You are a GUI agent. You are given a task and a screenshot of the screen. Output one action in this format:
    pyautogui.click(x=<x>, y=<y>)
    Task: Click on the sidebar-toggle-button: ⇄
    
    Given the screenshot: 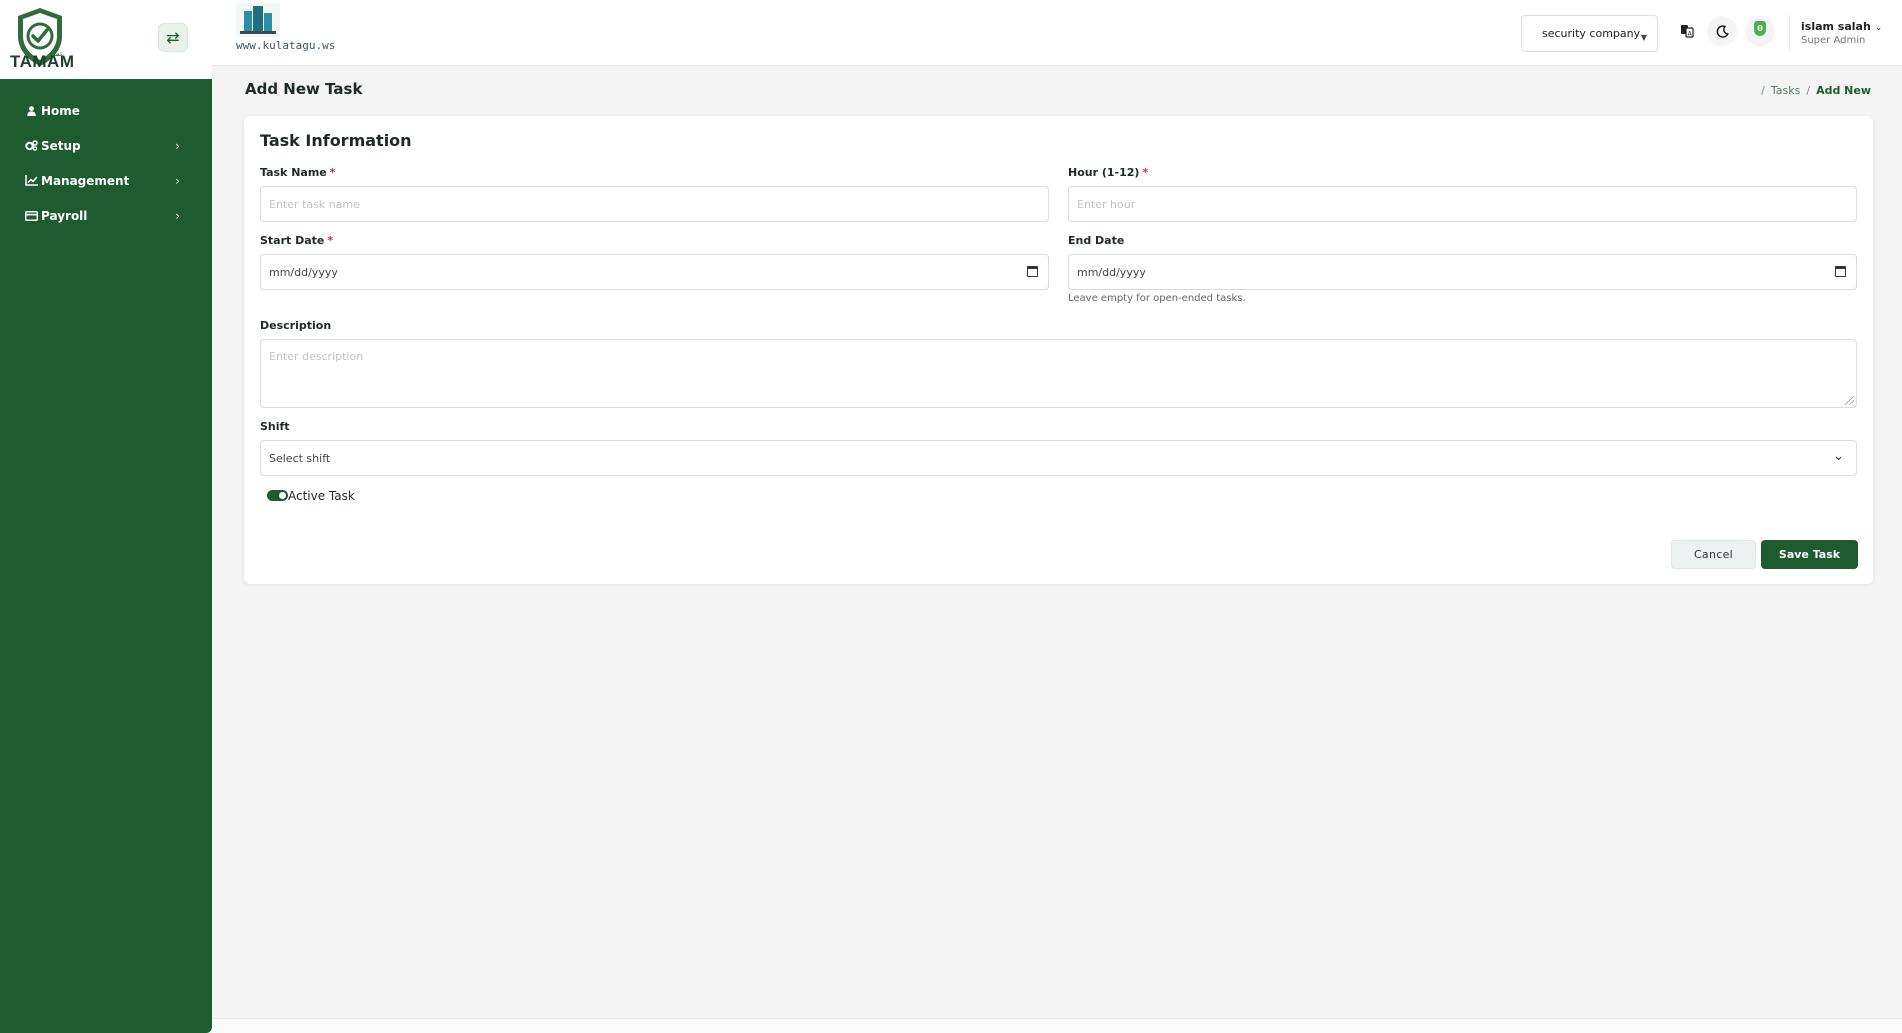 What is the action you would take?
    pyautogui.click(x=173, y=37)
    